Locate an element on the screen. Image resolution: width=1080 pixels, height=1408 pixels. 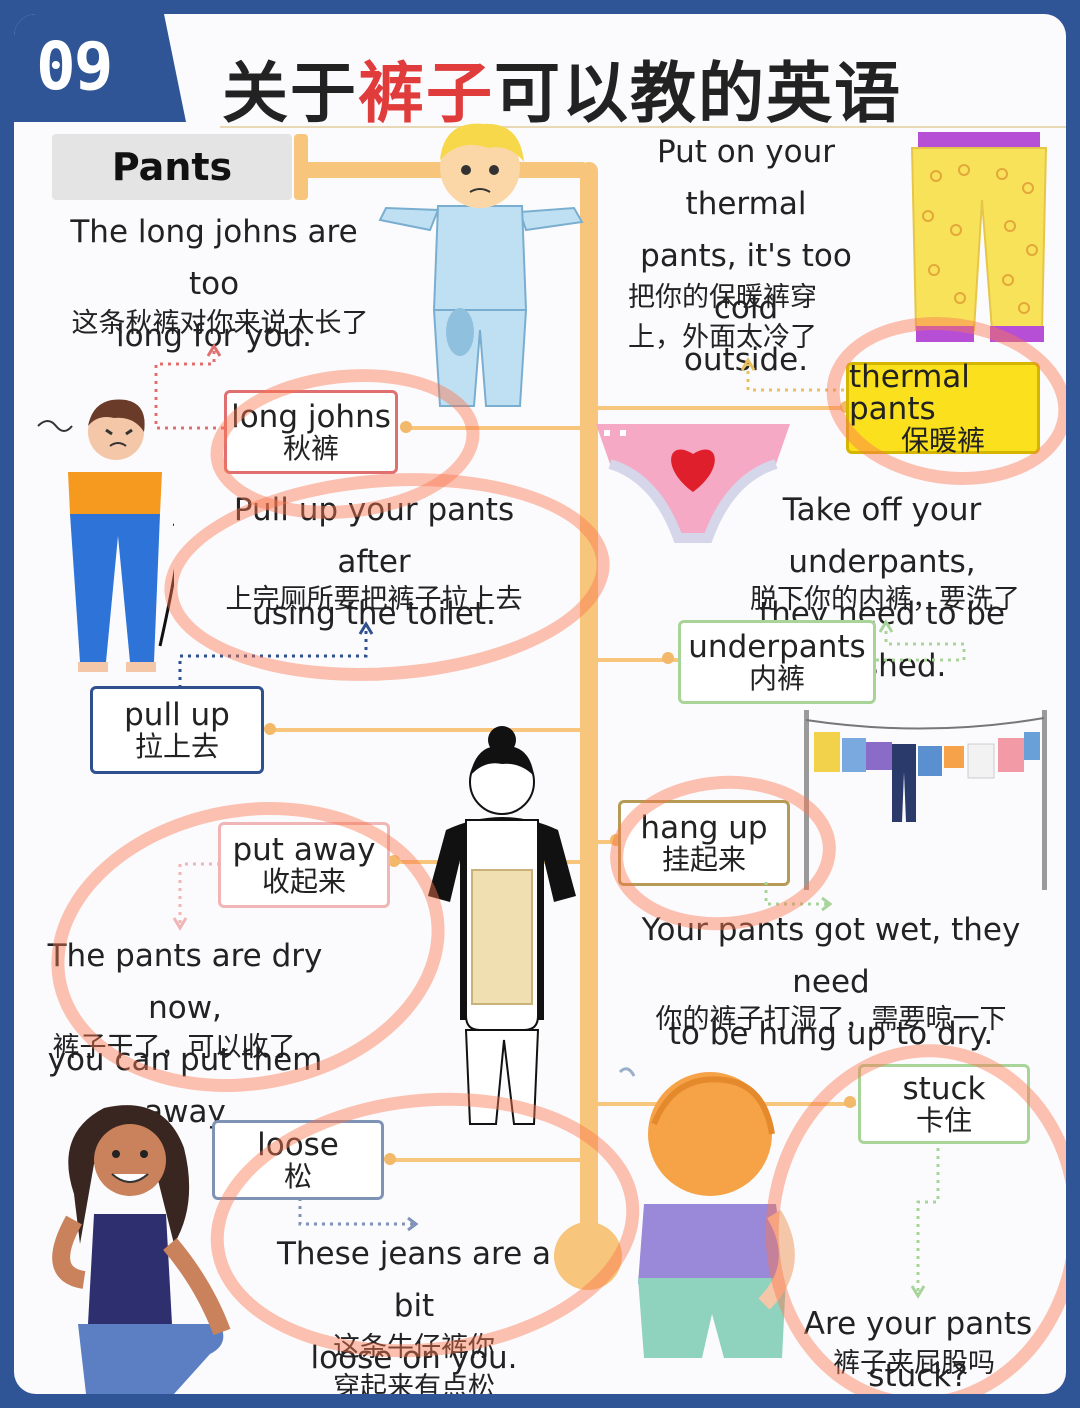
sentence-zh-line: 上，外面太冷了 is located at coordinates (722, 337).